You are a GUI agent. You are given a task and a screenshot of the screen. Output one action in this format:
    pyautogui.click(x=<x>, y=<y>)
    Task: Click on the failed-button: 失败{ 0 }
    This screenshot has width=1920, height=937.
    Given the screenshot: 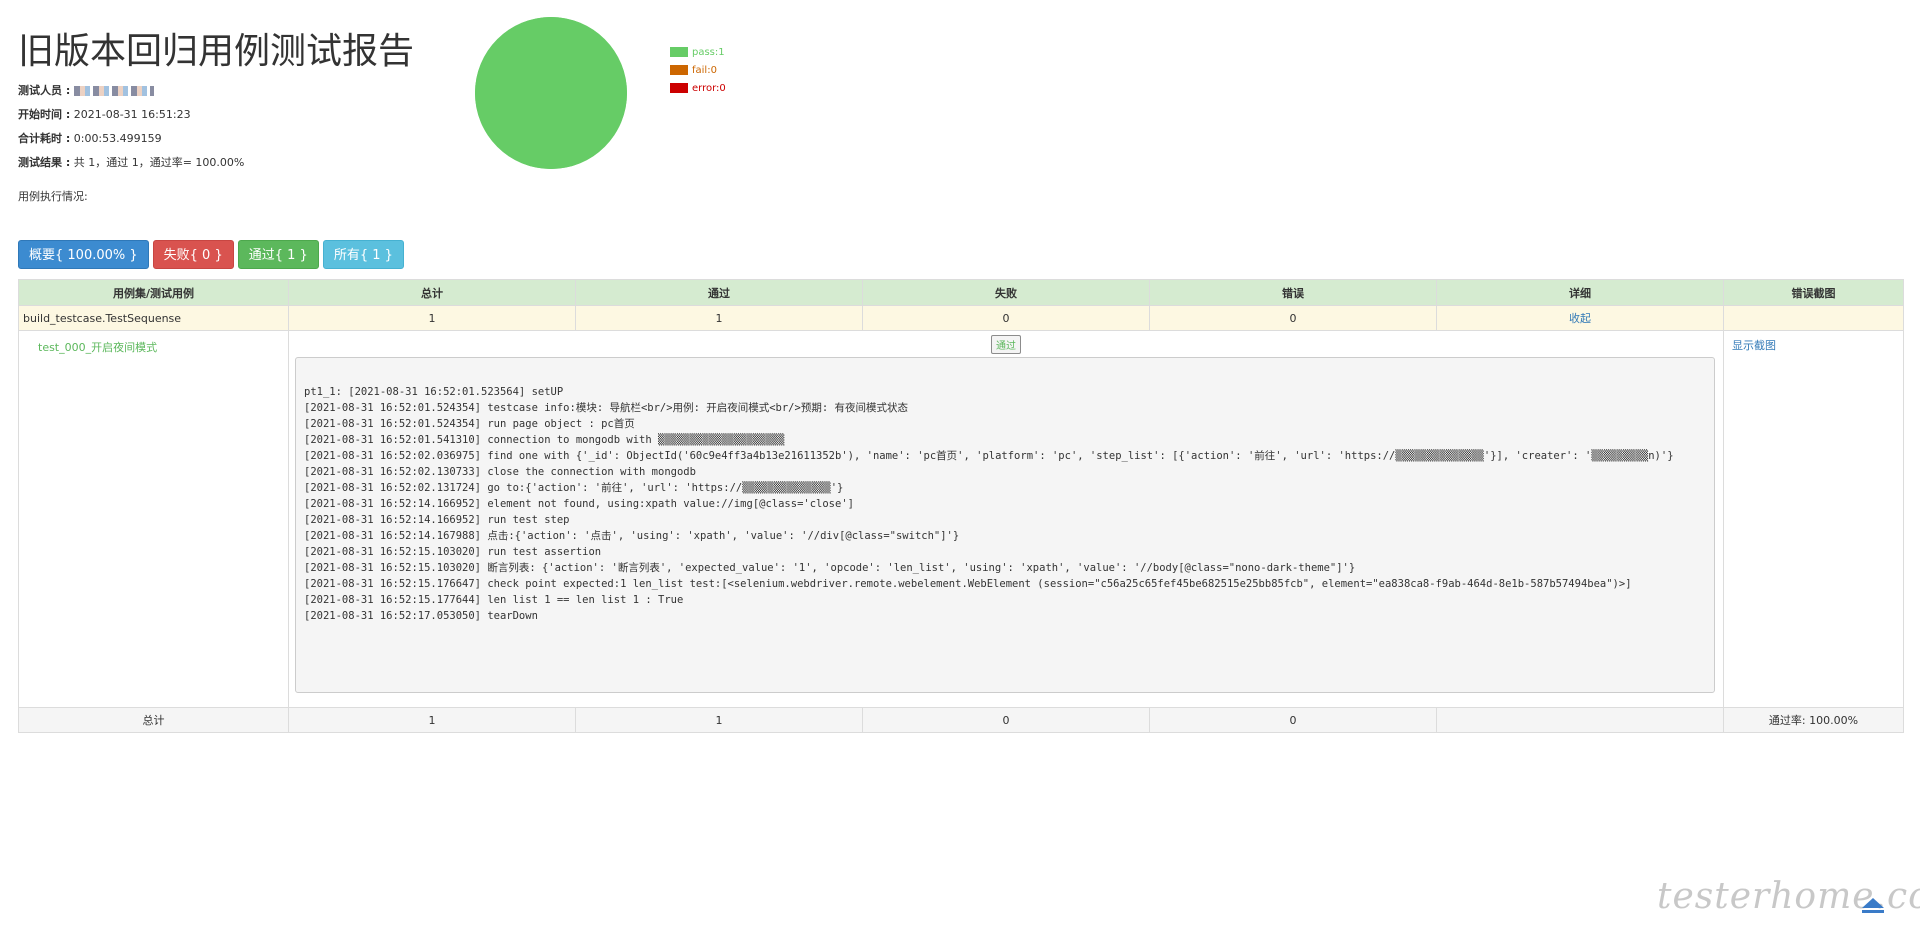 What is the action you would take?
    pyautogui.click(x=193, y=254)
    